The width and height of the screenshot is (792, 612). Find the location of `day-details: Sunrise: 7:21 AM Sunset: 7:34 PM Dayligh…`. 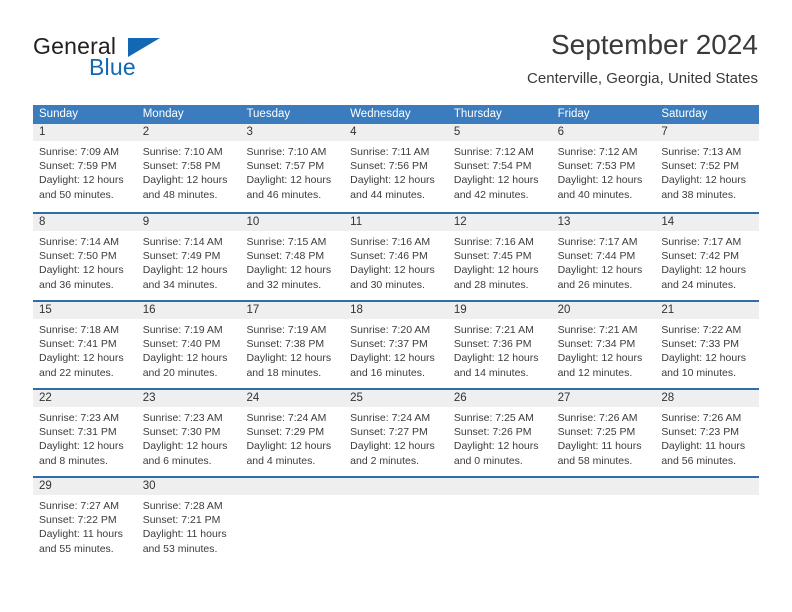

day-details: Sunrise: 7:21 AM Sunset: 7:34 PM Dayligh… is located at coordinates (604, 349).